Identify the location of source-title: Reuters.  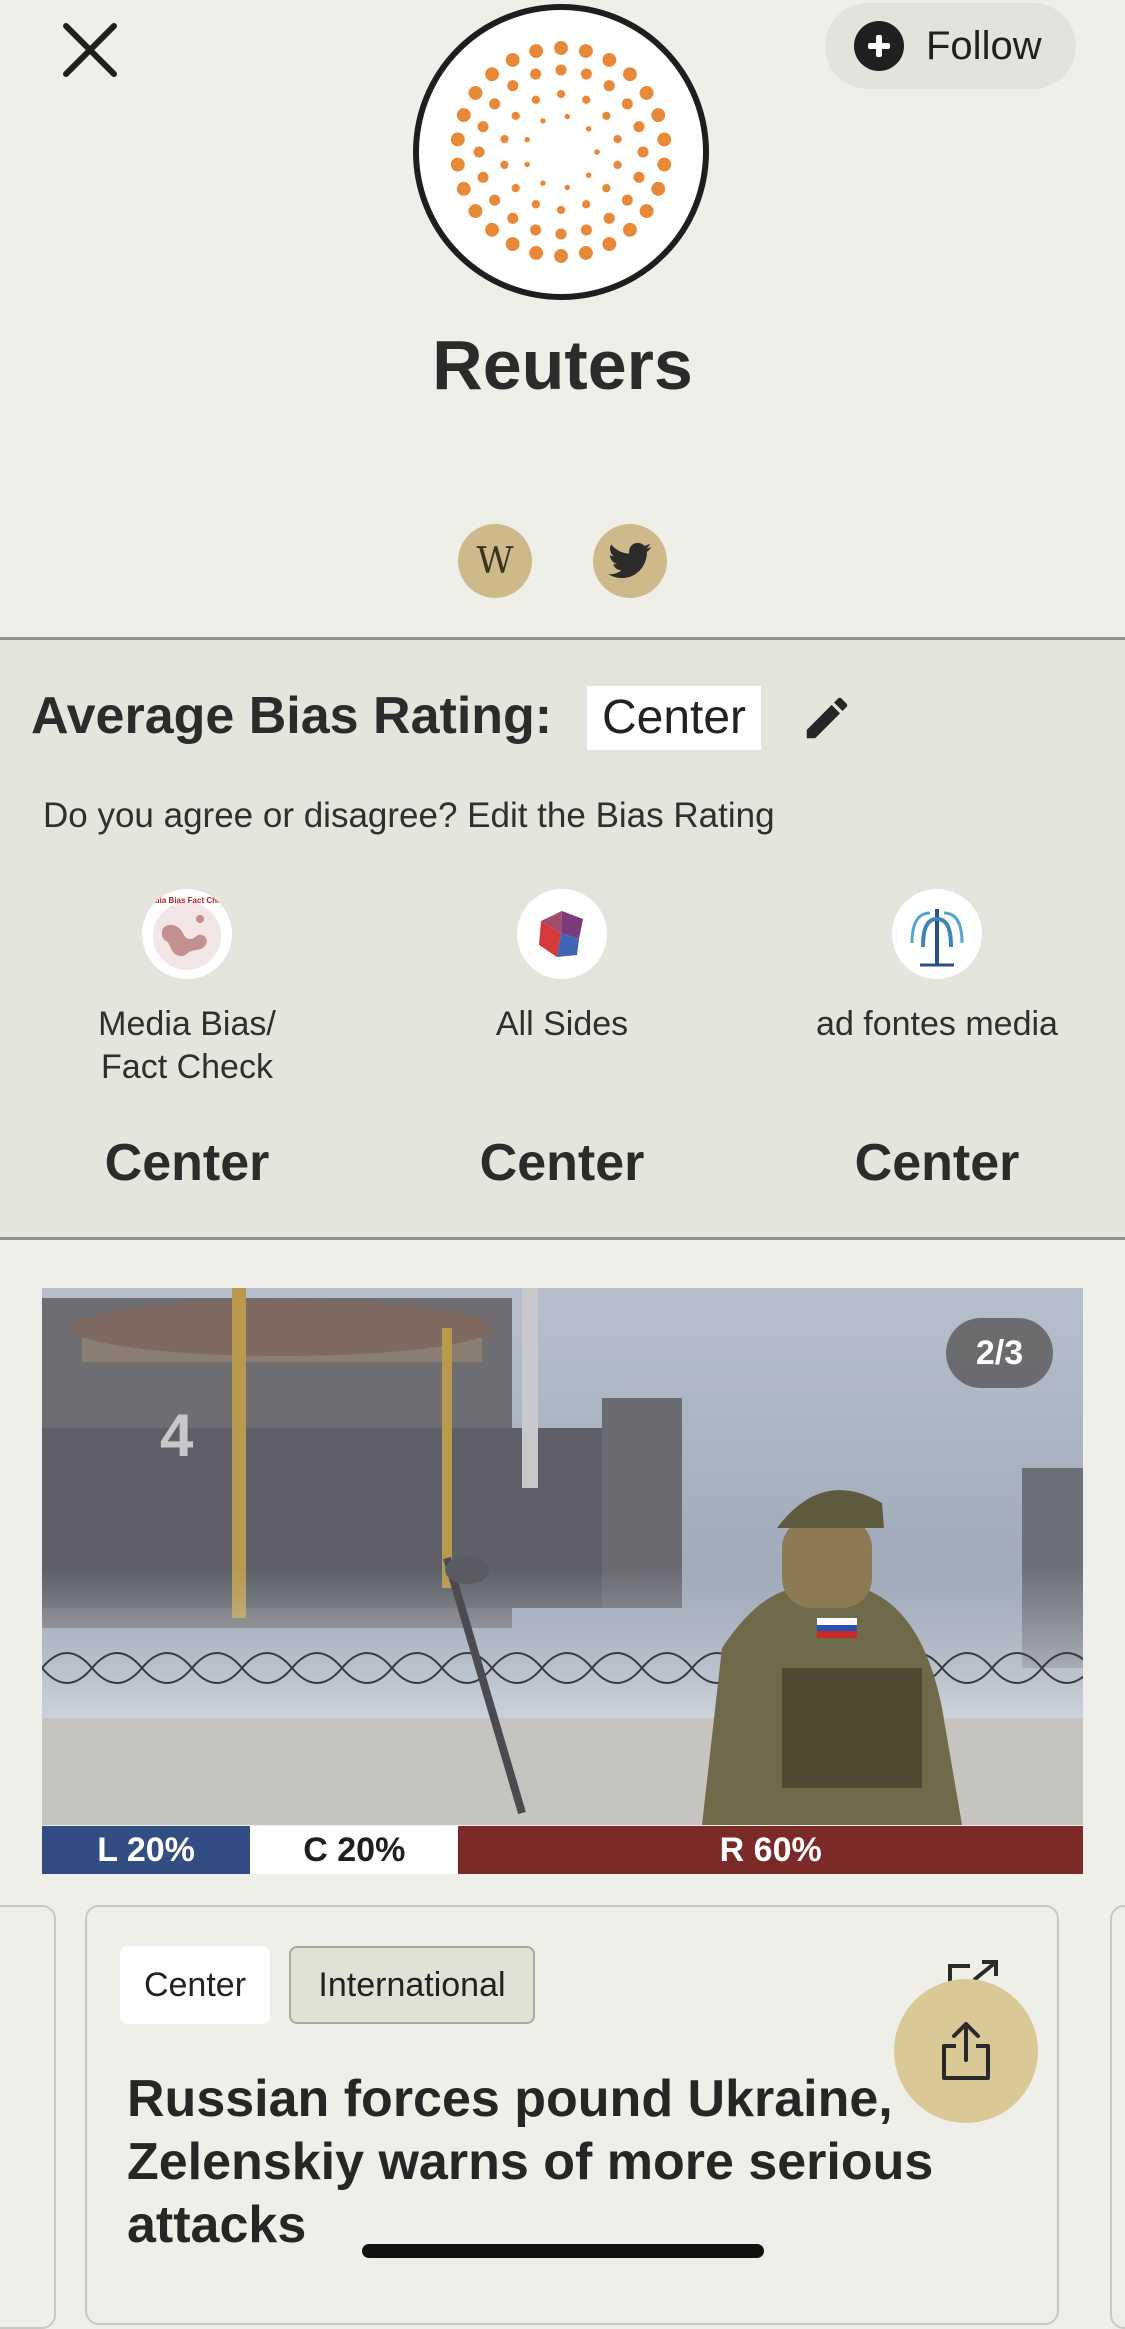
(562, 365).